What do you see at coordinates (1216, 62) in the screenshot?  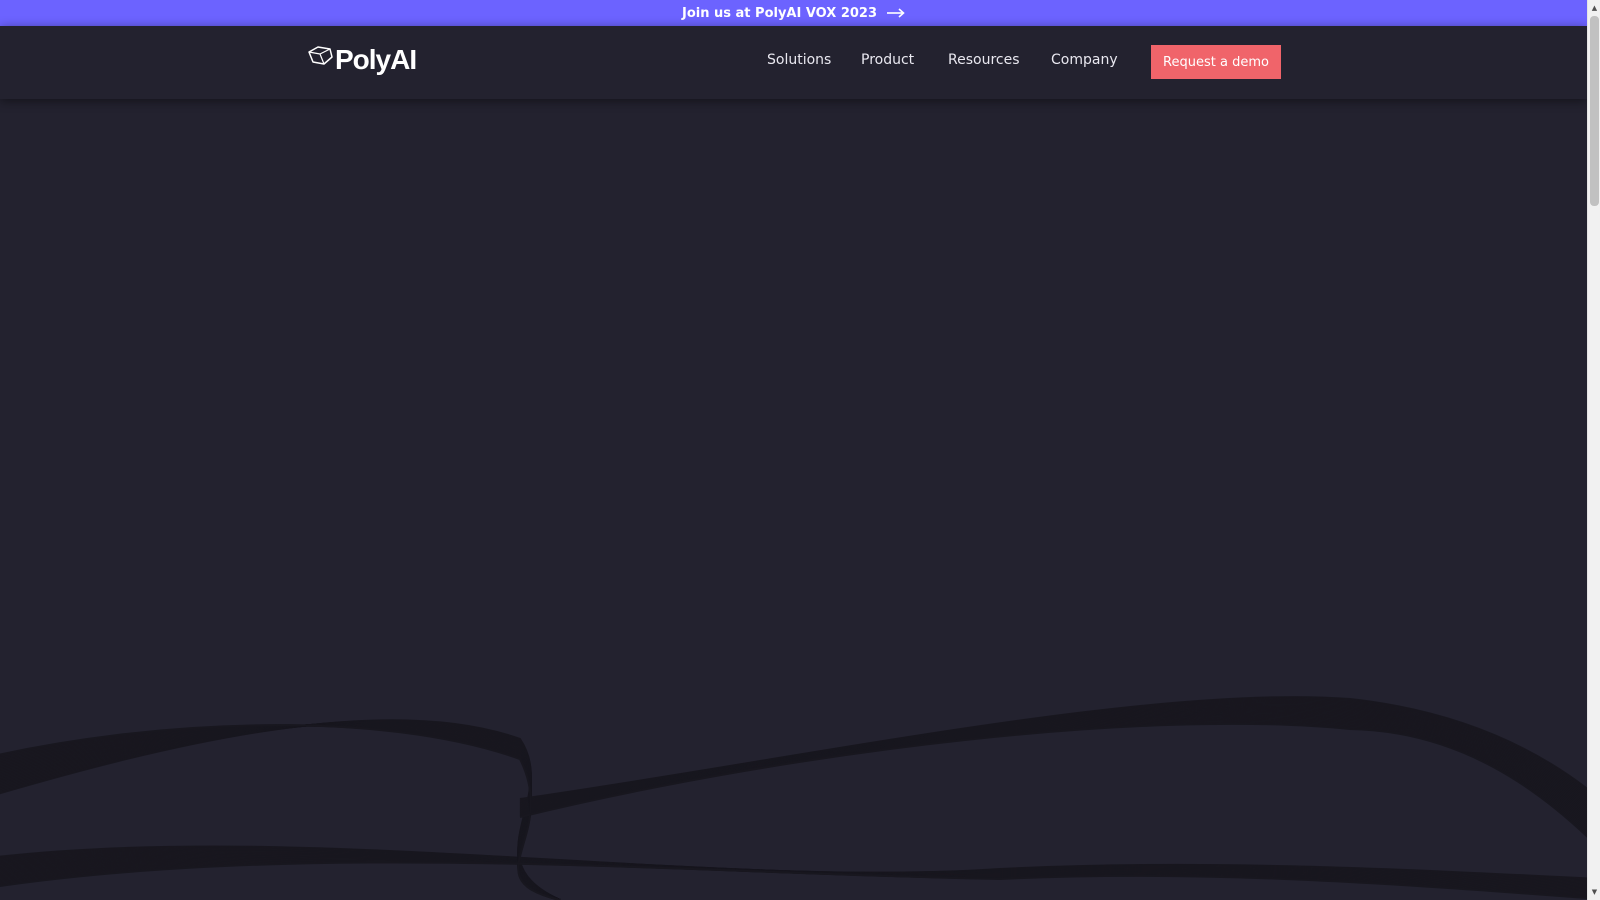 I see `request-demo-button: Request a demo` at bounding box center [1216, 62].